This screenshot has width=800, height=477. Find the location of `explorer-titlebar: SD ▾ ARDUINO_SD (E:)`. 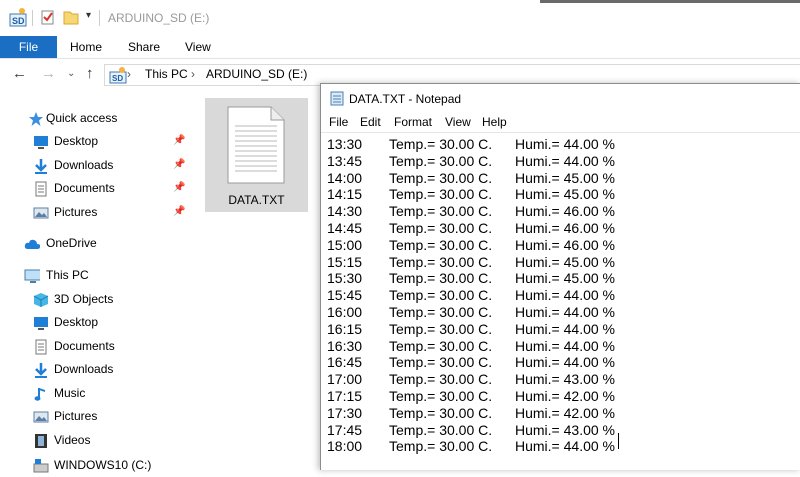

explorer-titlebar: SD ▾ ARDUINO_SD (E:) is located at coordinates (400, 18).